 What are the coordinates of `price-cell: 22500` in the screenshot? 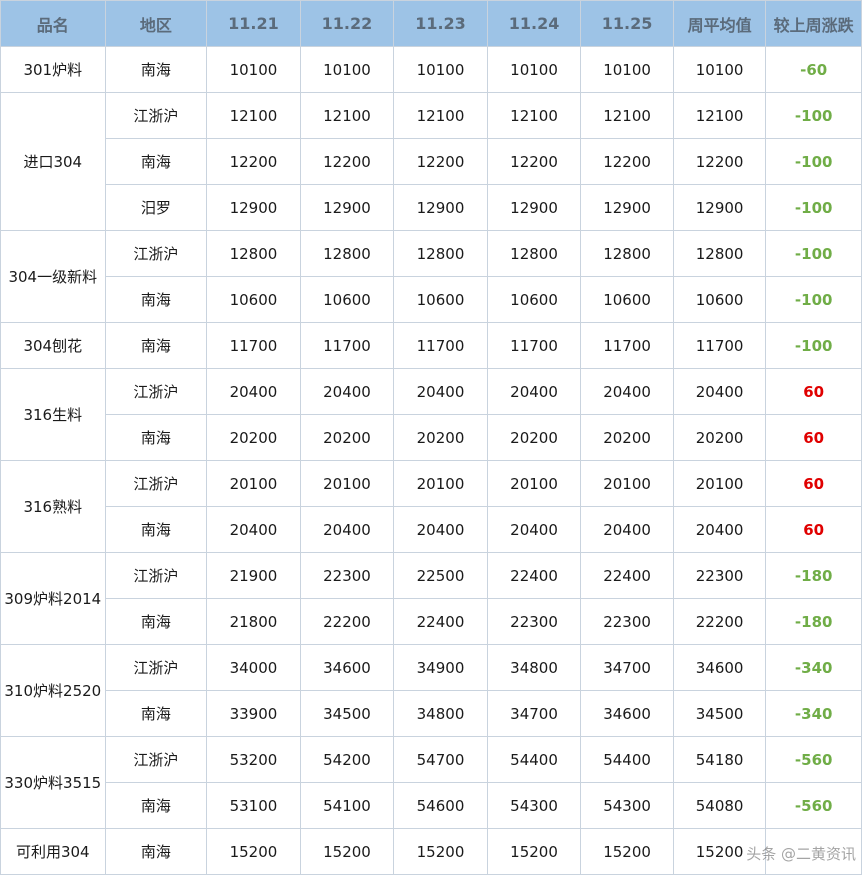 It's located at (440, 575).